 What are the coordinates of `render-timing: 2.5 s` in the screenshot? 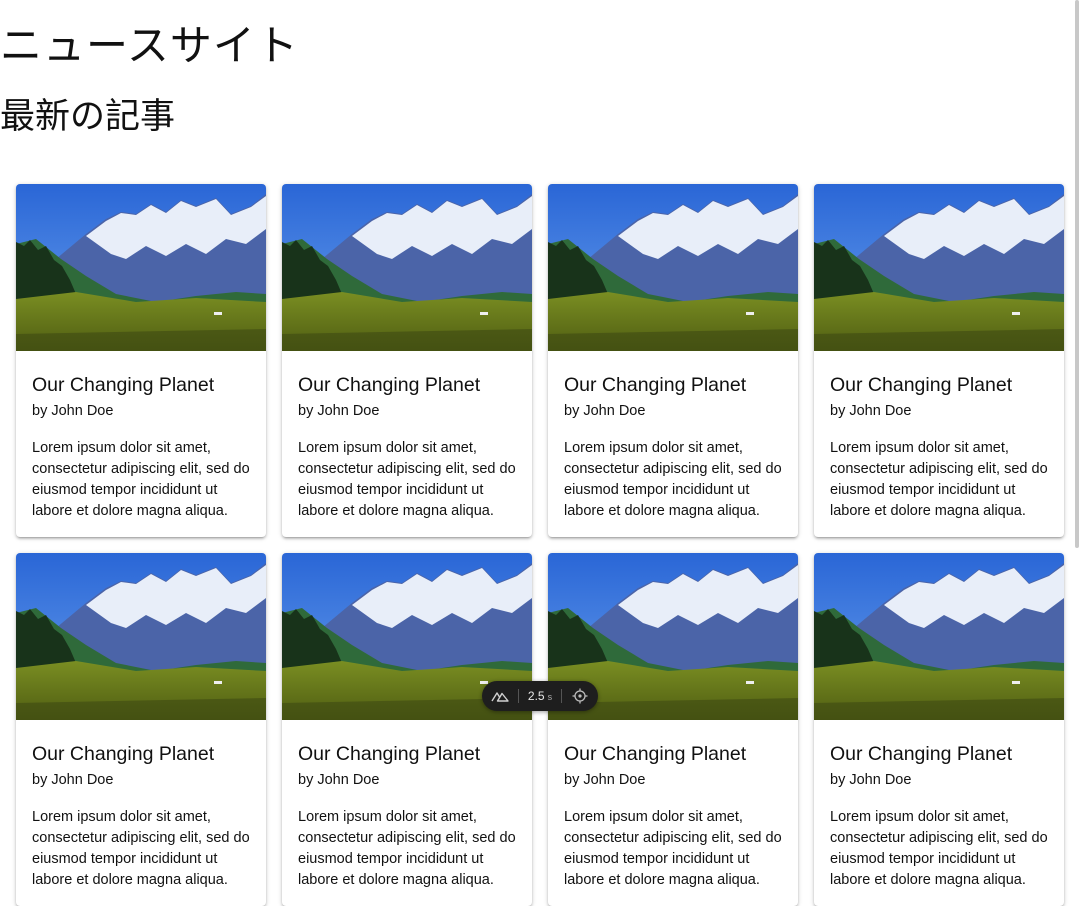 It's located at (540, 696).